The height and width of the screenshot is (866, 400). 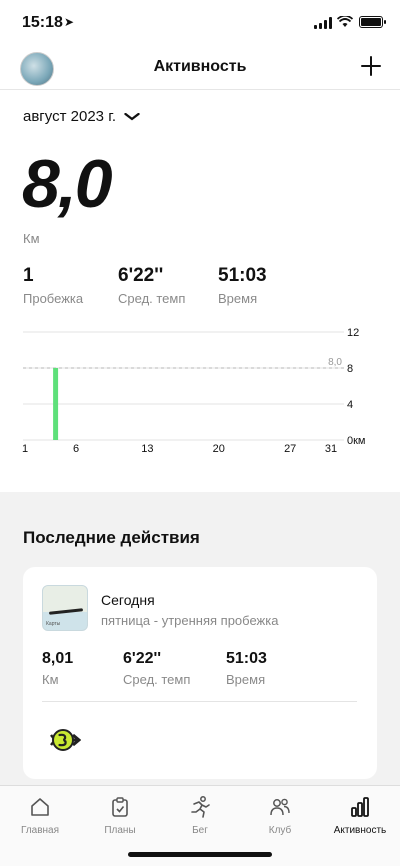 What do you see at coordinates (76, 449) in the screenshot?
I see `chart-x-tick-label: 6` at bounding box center [76, 449].